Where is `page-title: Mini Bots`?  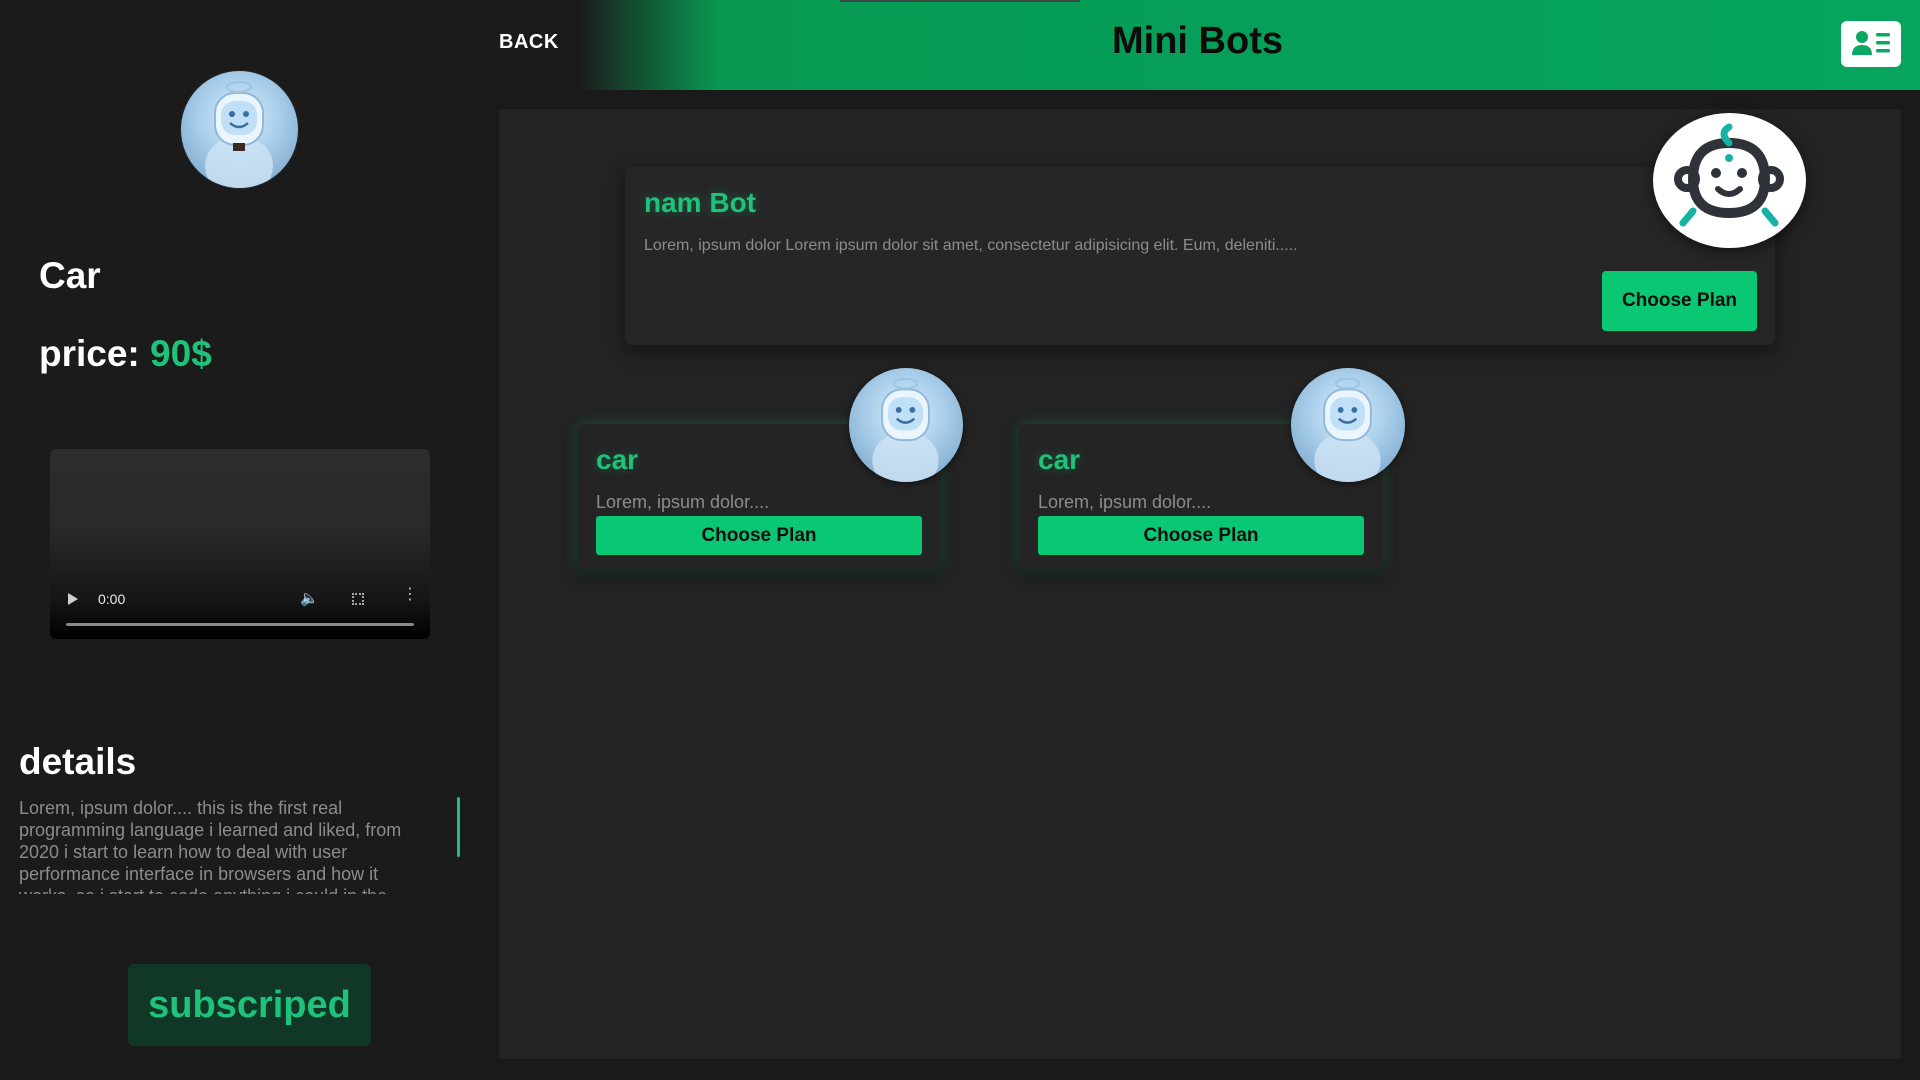 page-title: Mini Bots is located at coordinates (1197, 41).